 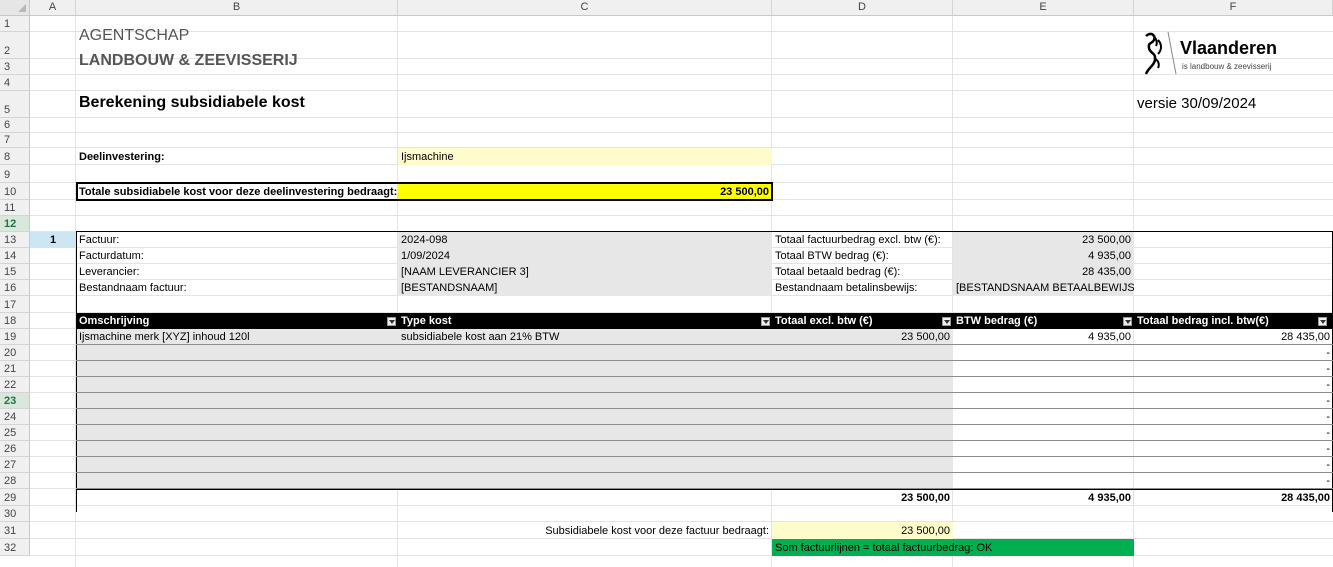 I want to click on table-cell: subsidiabele kost aan 21% BTW, so click(x=585, y=337).